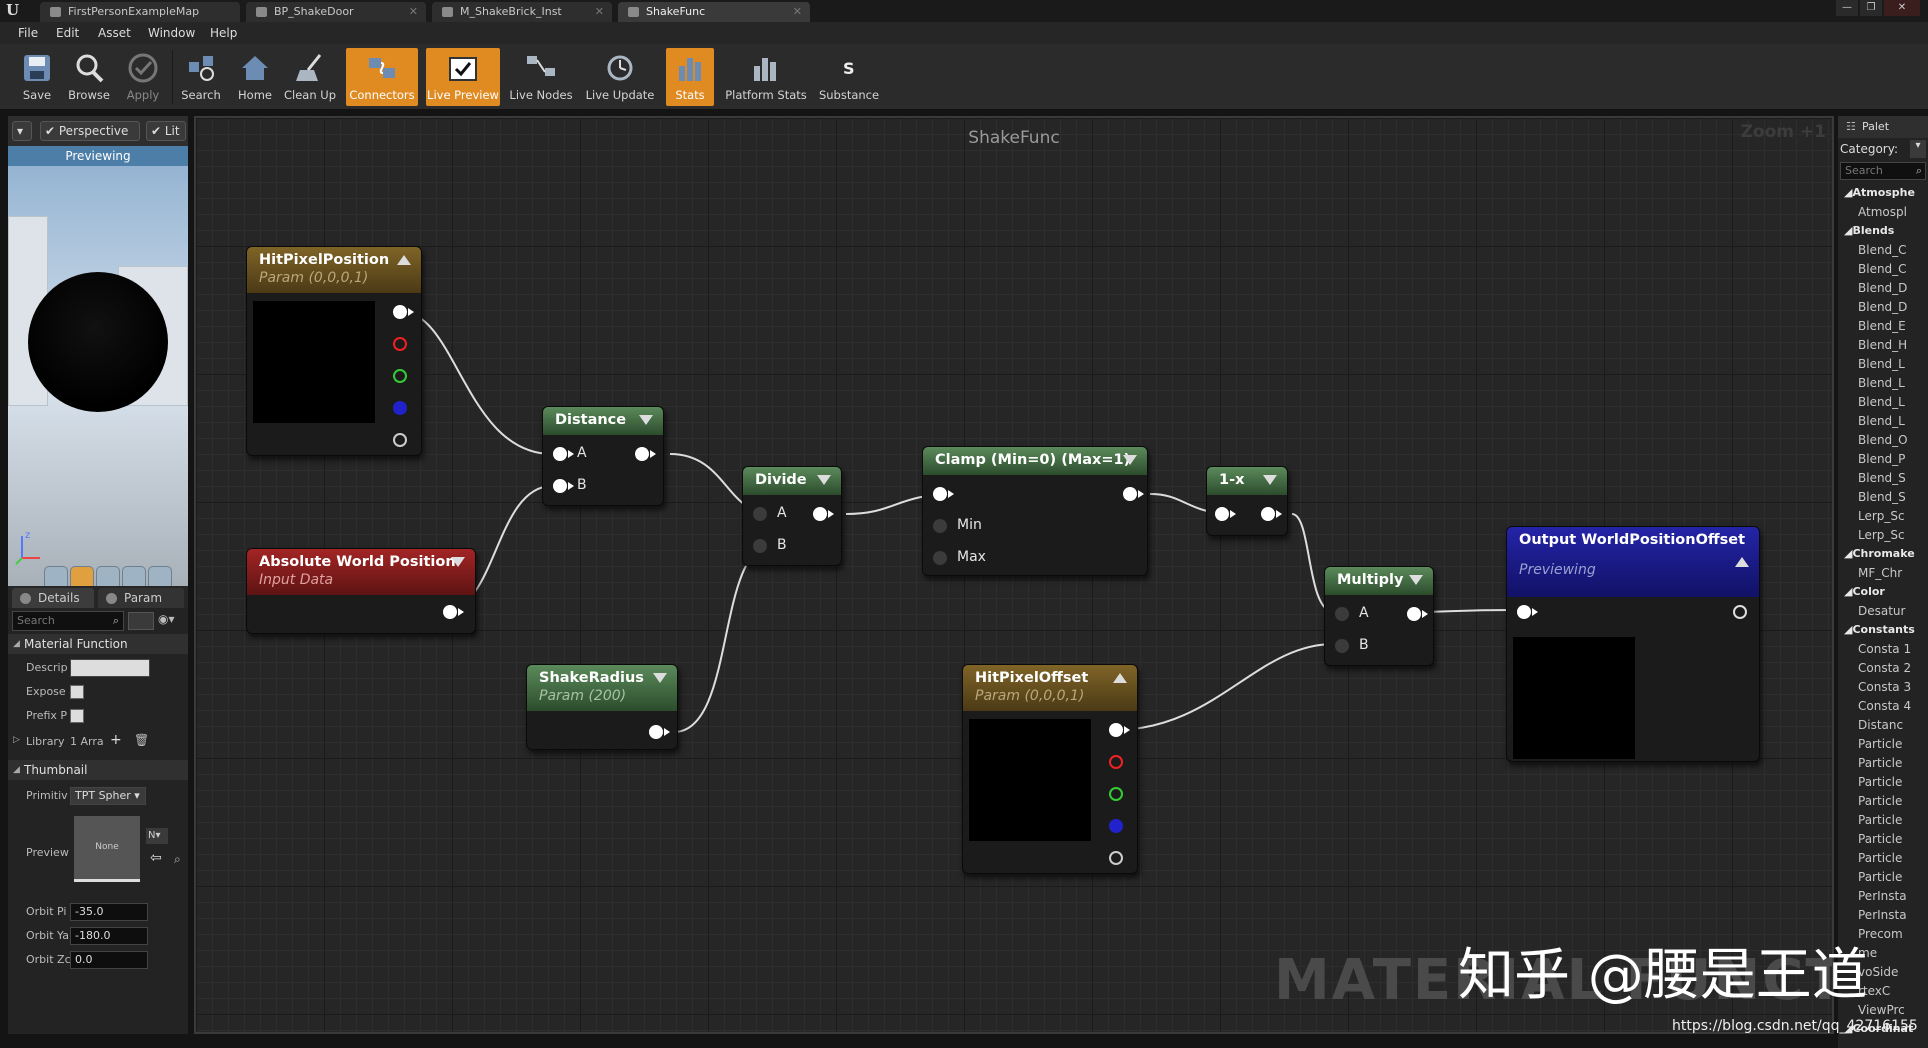 Image resolution: width=1928 pixels, height=1048 pixels. Describe the element at coordinates (141, 598) in the screenshot. I see `tab-param: Param` at that location.